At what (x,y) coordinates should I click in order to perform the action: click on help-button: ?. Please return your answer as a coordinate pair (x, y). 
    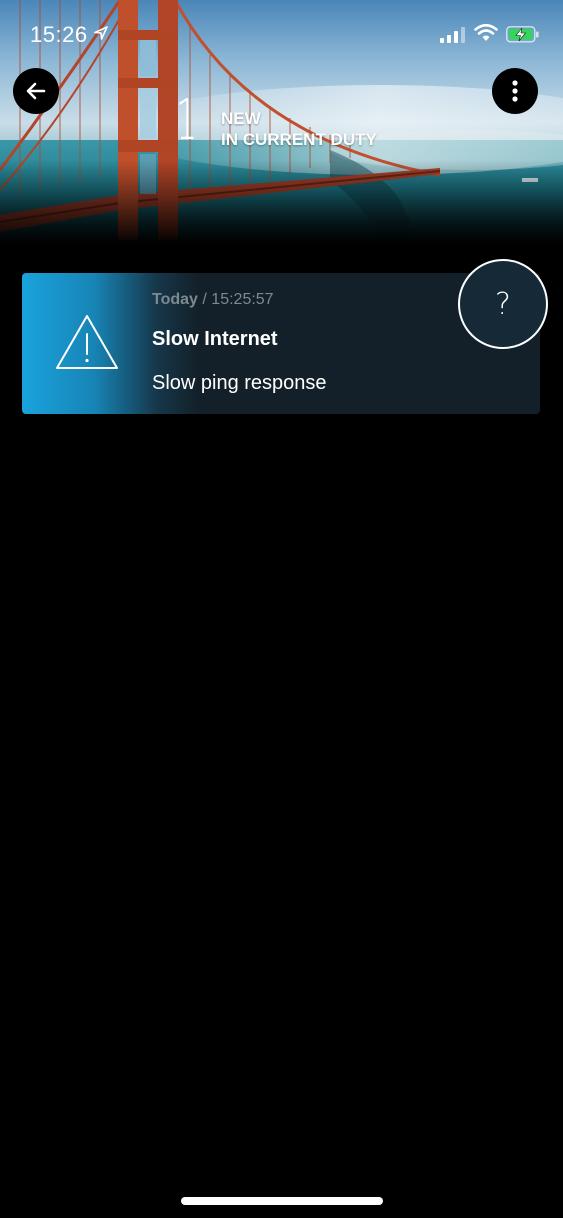
    Looking at the image, I should click on (503, 304).